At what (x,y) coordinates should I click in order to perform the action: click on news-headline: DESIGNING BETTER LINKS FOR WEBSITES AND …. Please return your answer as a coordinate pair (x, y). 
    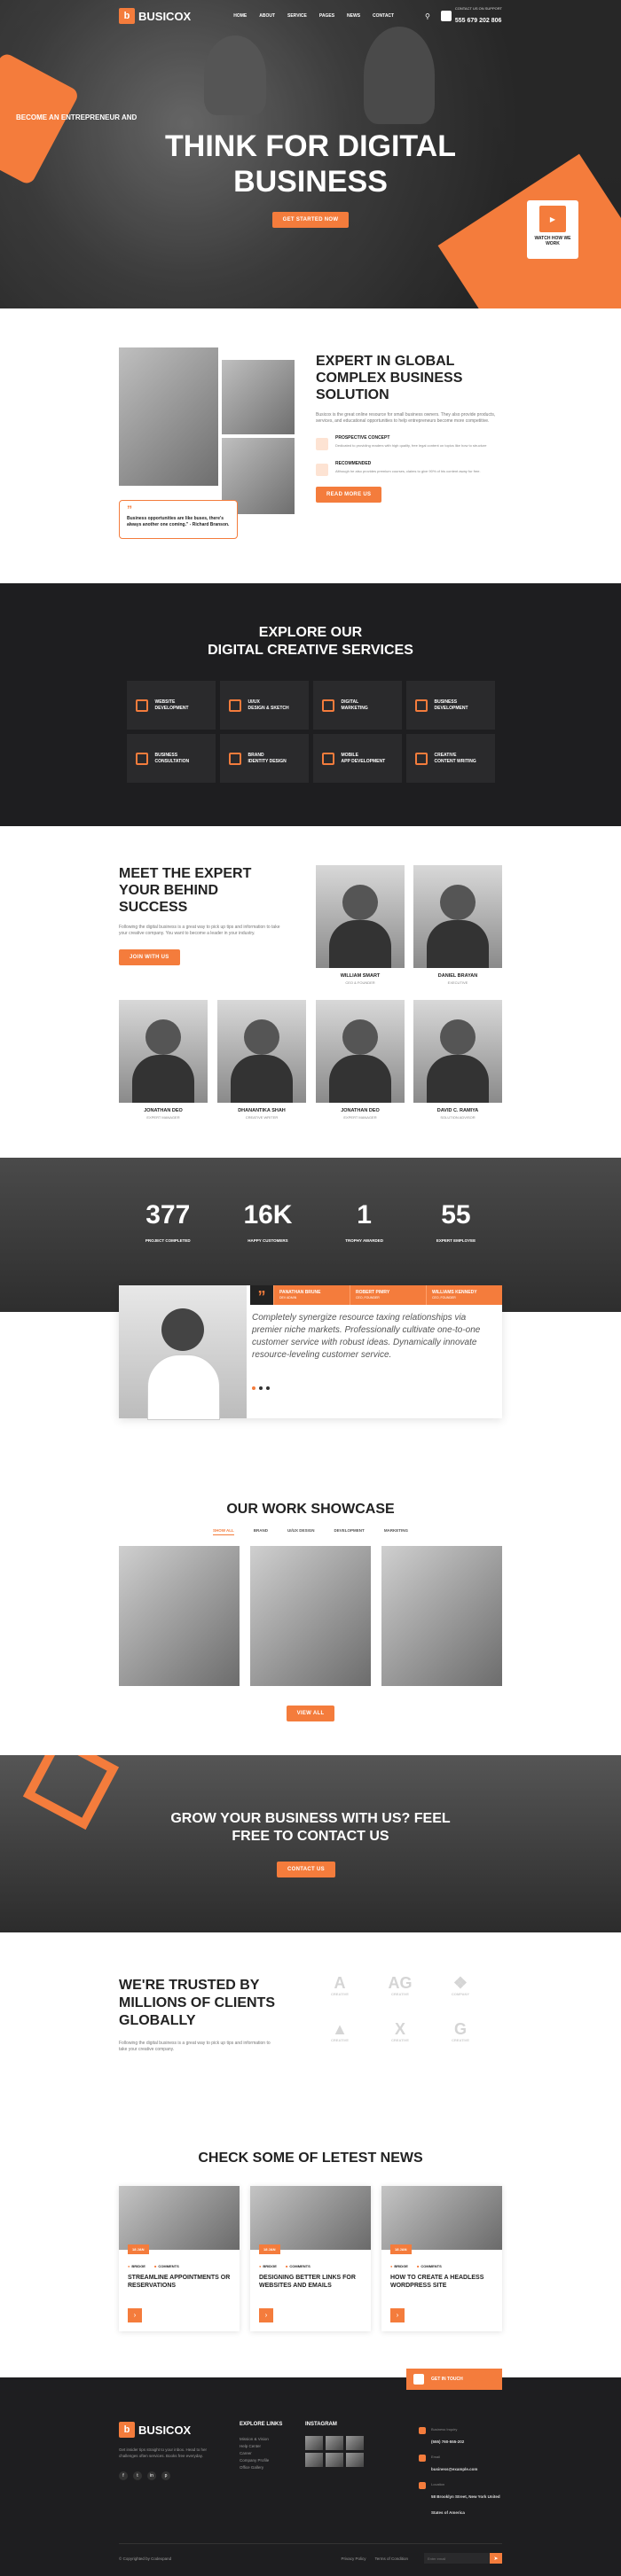
    Looking at the image, I should click on (310, 2282).